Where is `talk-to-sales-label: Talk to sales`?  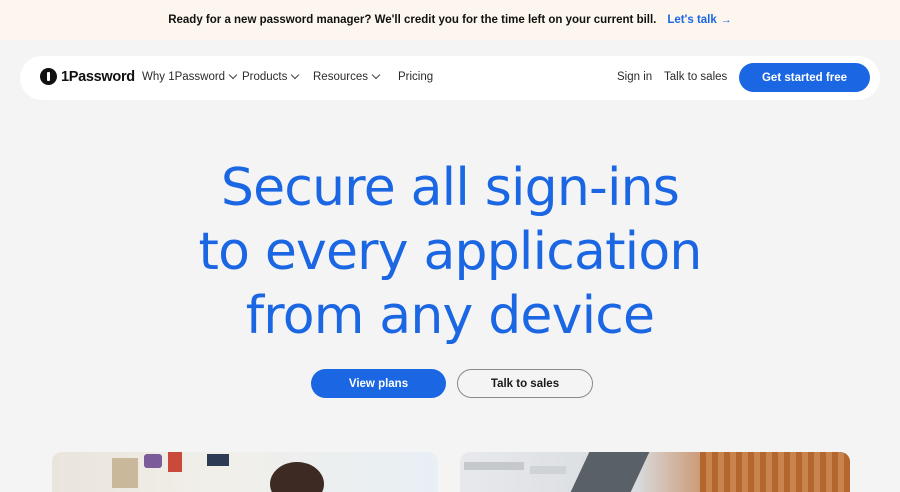 talk-to-sales-label: Talk to sales is located at coordinates (696, 77).